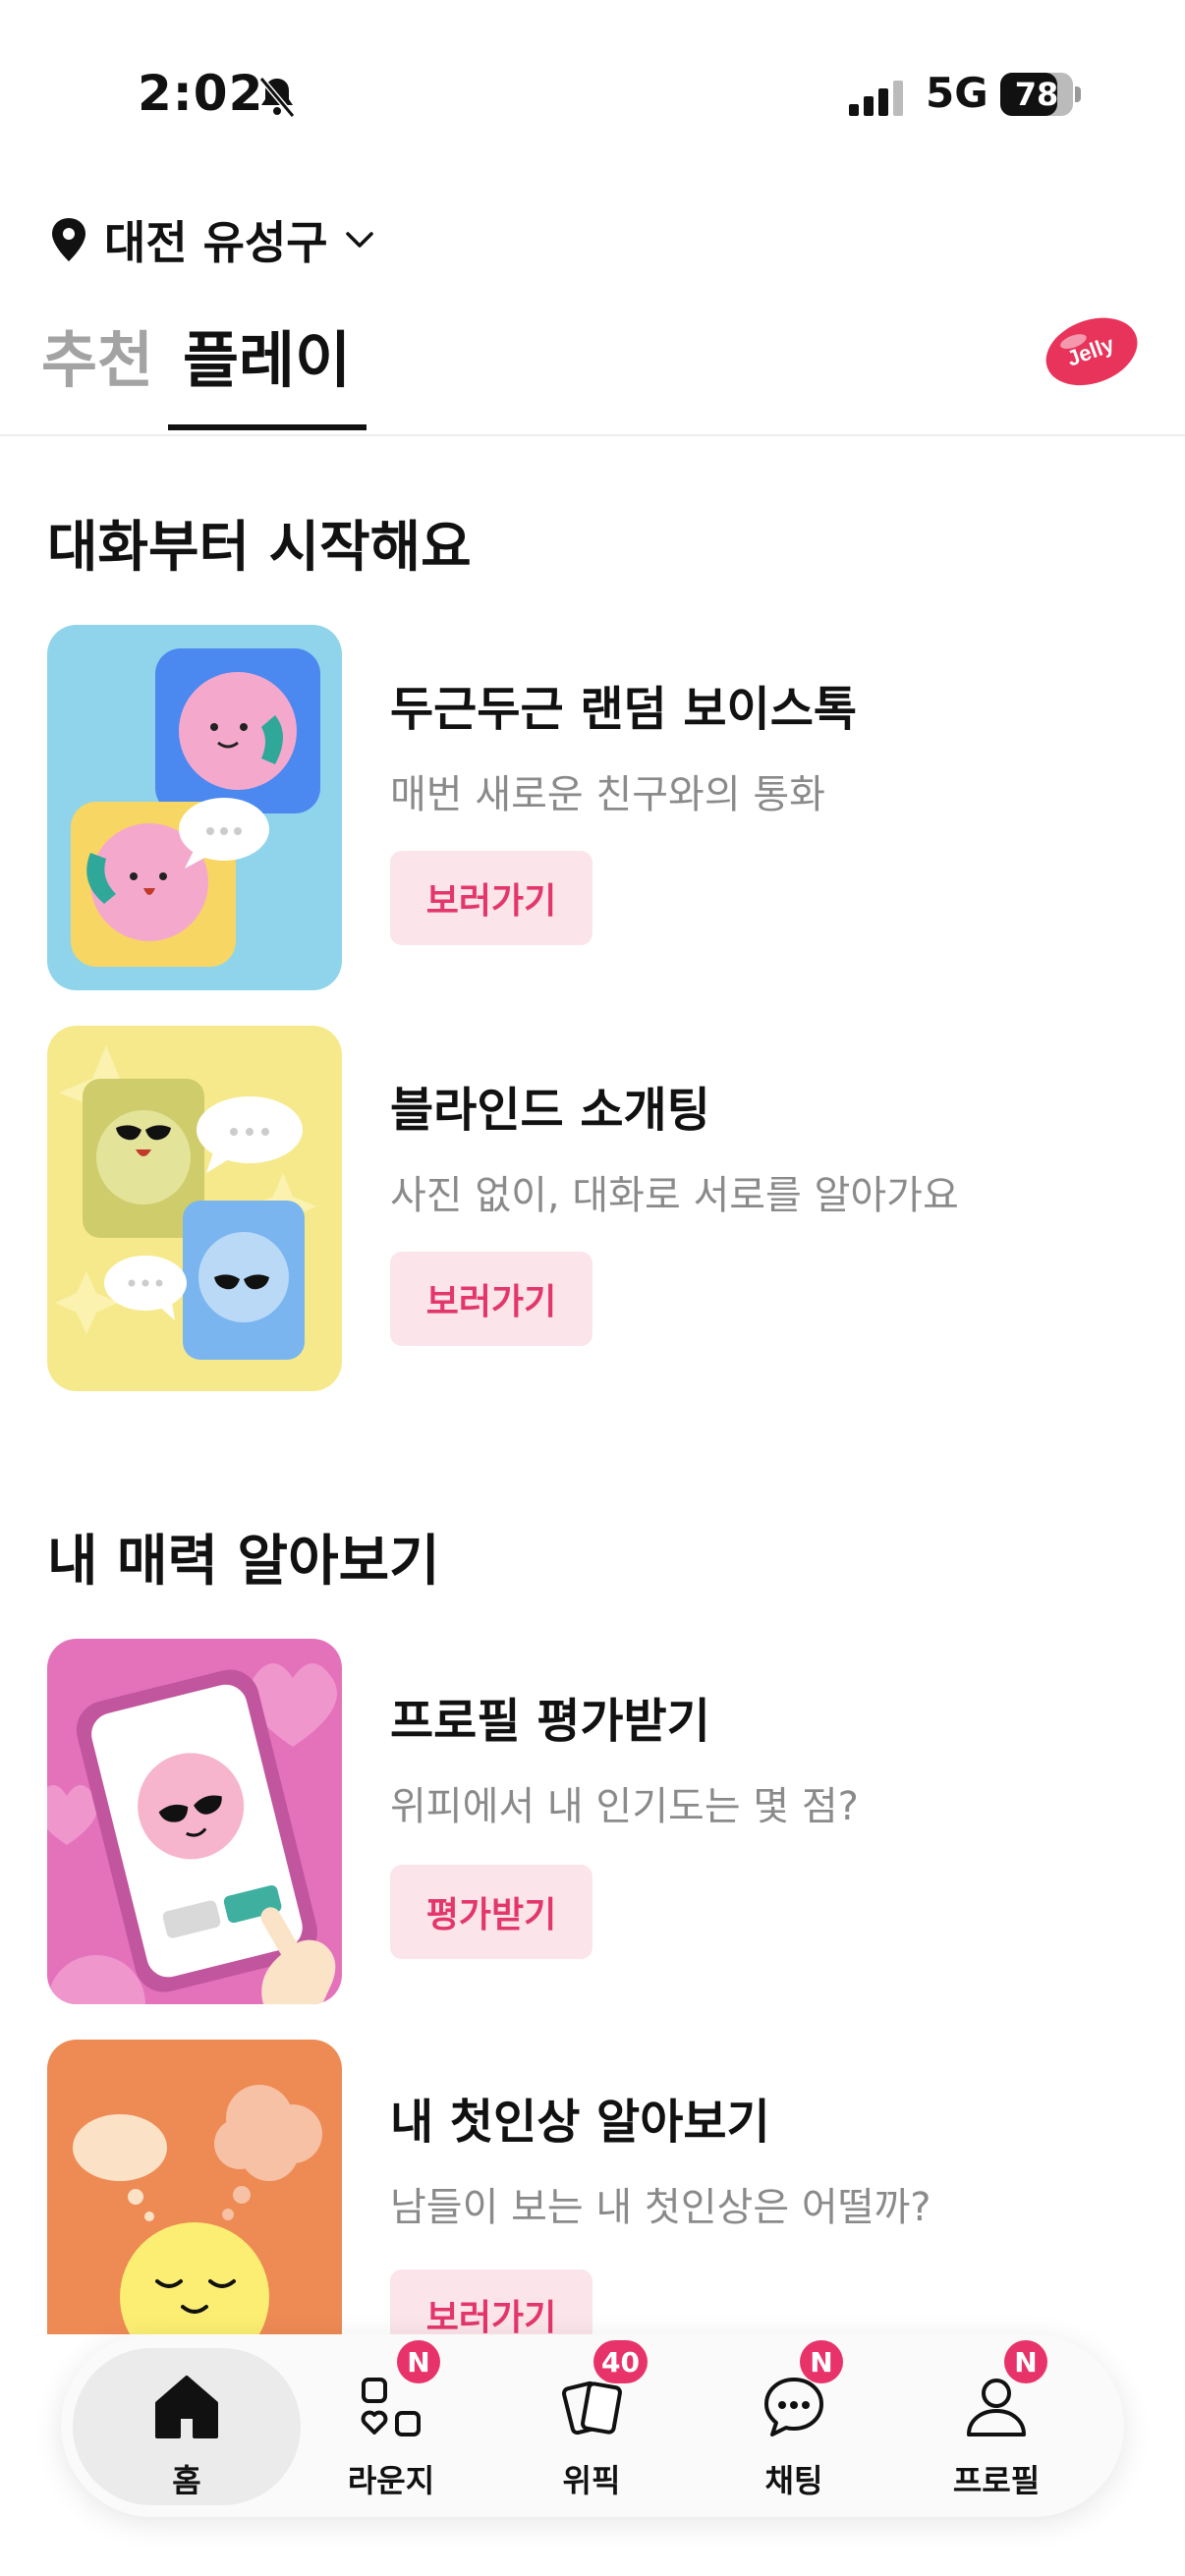 This screenshot has height=2576, width=1185. Describe the element at coordinates (244, 1562) in the screenshot. I see `section-title-charm: 내 매력 알아보기` at that location.